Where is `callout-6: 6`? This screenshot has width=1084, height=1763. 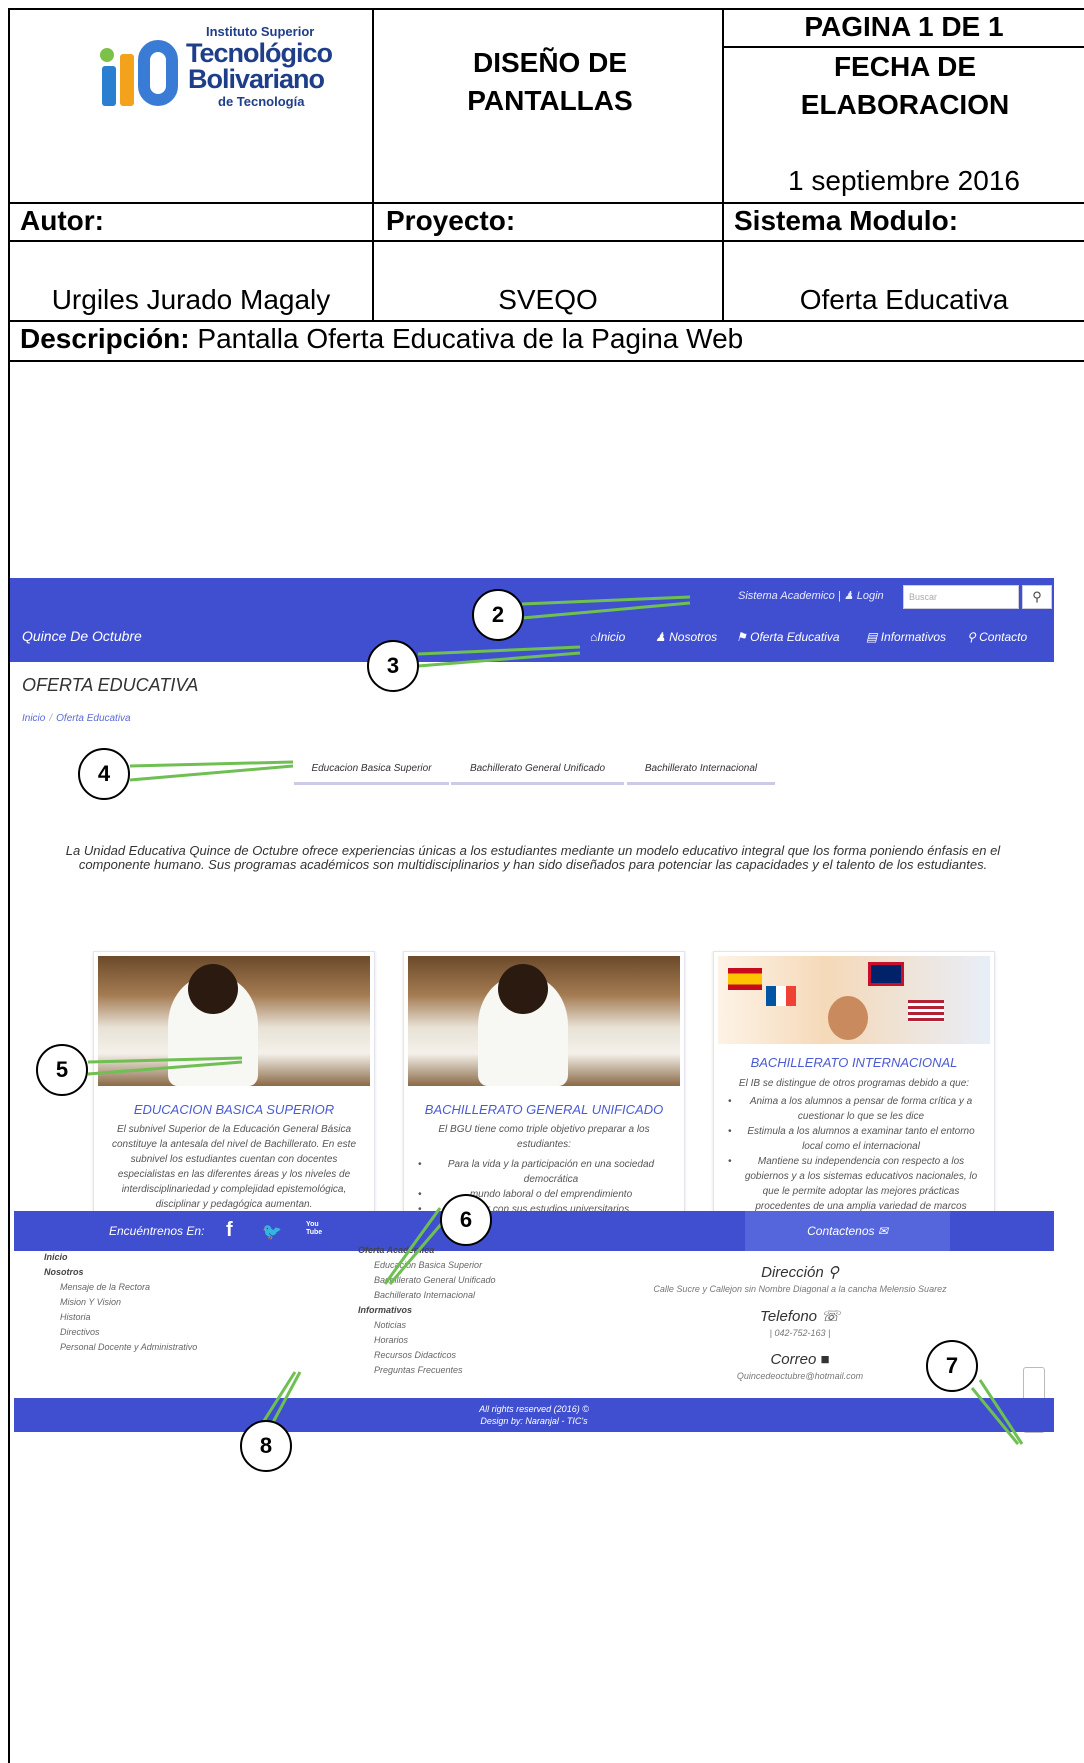
callout-6: 6 is located at coordinates (466, 1220).